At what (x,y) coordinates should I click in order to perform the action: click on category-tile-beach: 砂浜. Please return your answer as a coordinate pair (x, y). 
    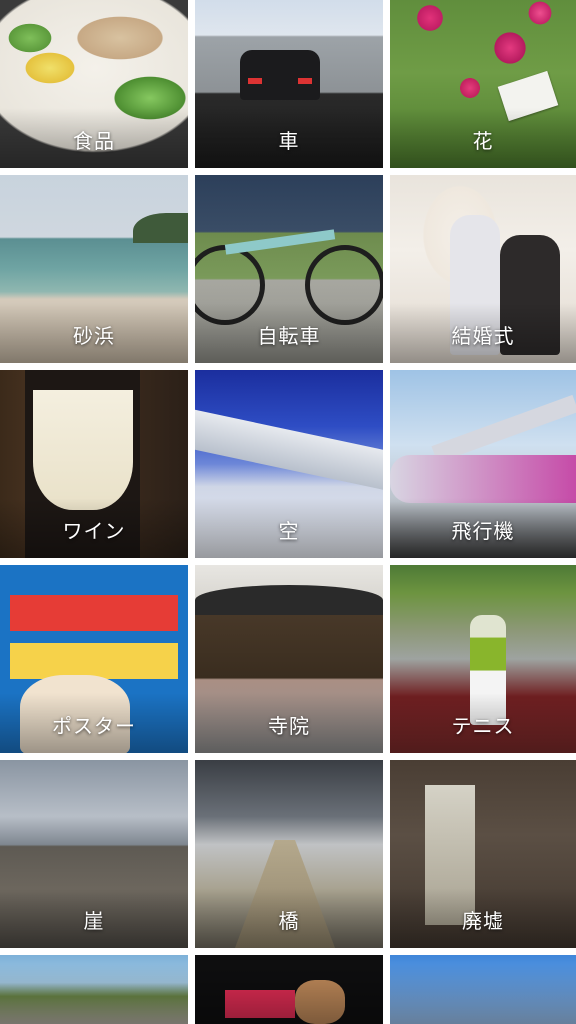
    Looking at the image, I should click on (94, 269).